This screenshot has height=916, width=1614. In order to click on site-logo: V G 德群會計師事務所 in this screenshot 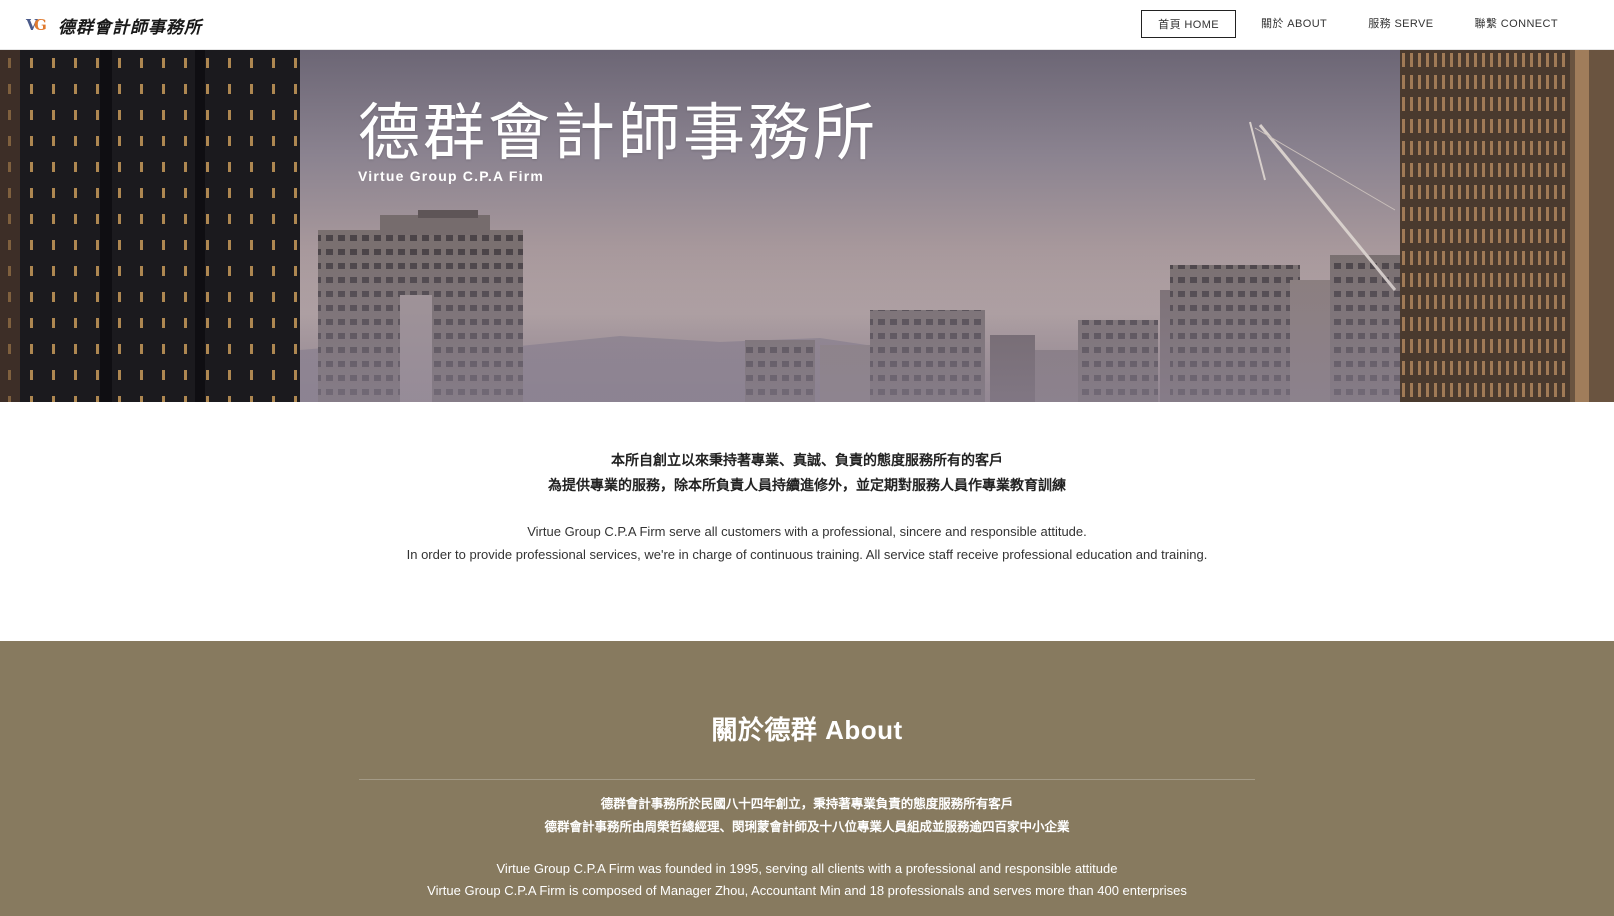, I will do `click(114, 25)`.